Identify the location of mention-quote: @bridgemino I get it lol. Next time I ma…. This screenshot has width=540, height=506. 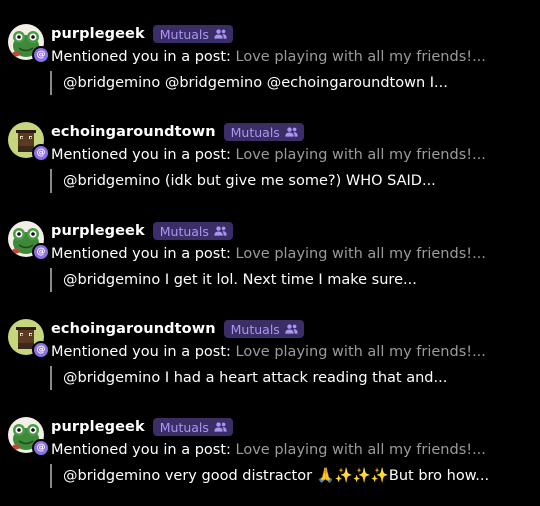
(233, 280).